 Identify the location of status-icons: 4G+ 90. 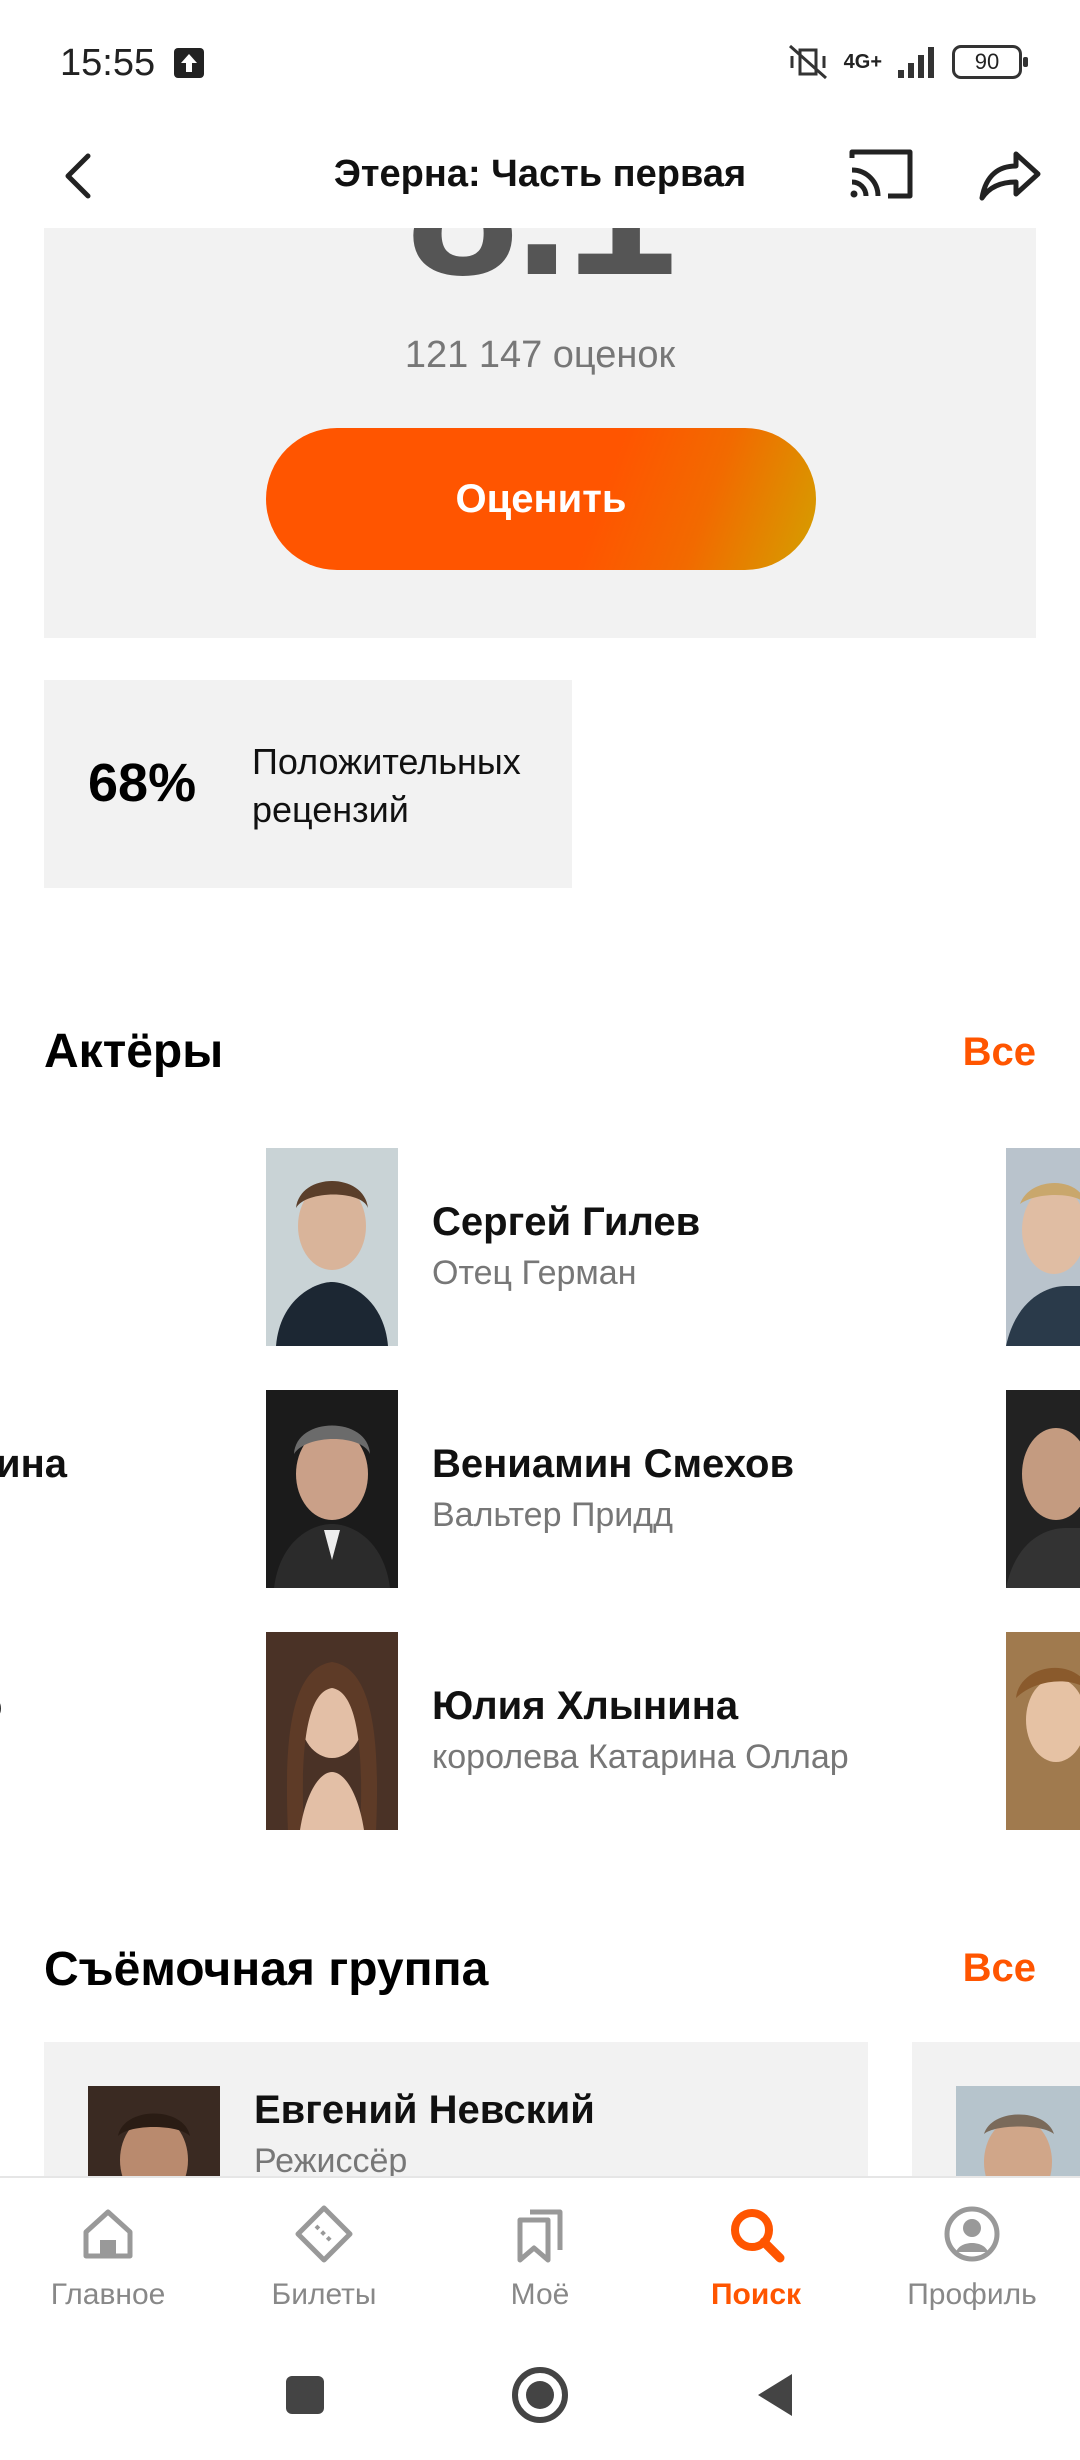
(907, 62).